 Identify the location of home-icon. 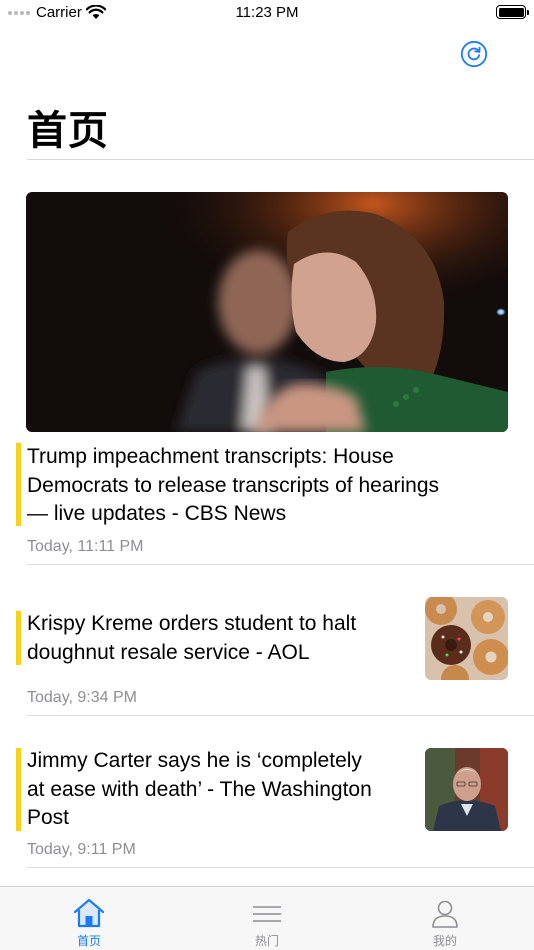
(89, 913).